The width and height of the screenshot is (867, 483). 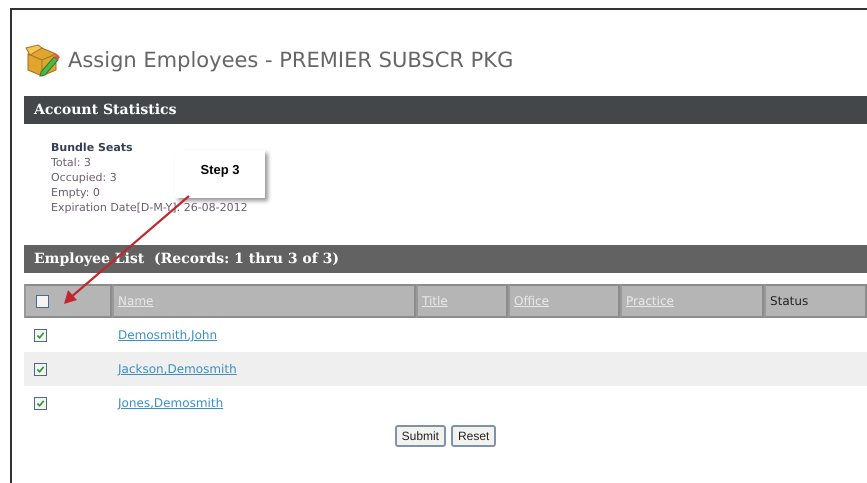 I want to click on form-button: Reset, so click(x=473, y=436).